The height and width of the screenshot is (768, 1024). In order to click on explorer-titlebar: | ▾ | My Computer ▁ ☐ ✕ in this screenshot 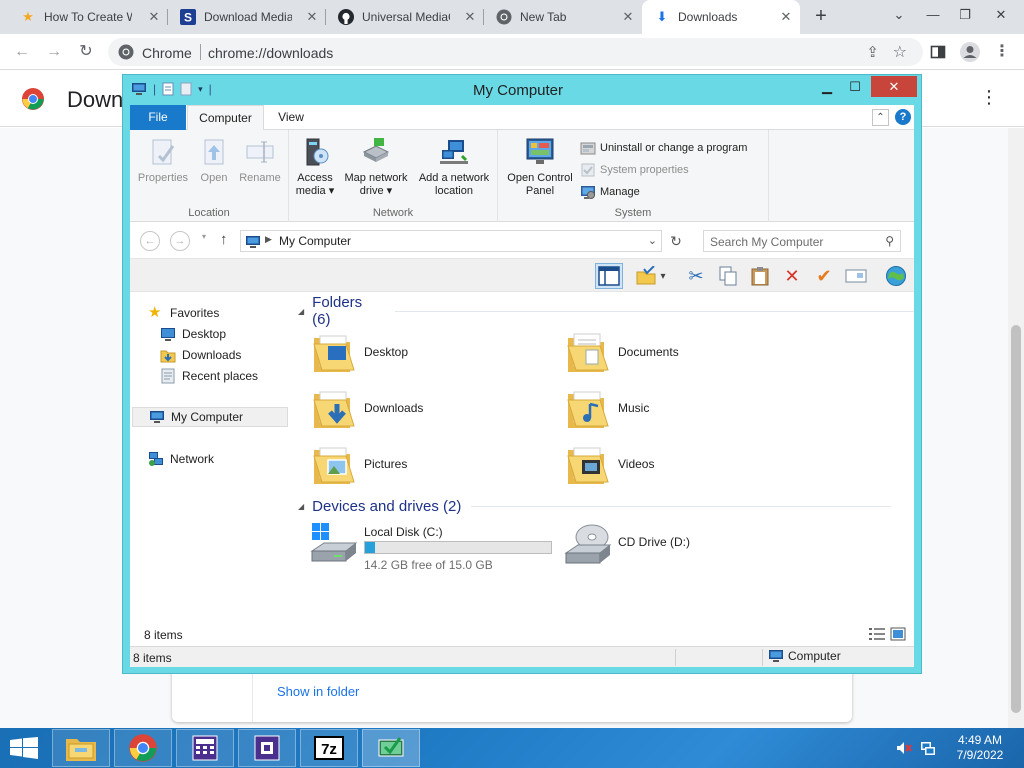, I will do `click(522, 90)`.